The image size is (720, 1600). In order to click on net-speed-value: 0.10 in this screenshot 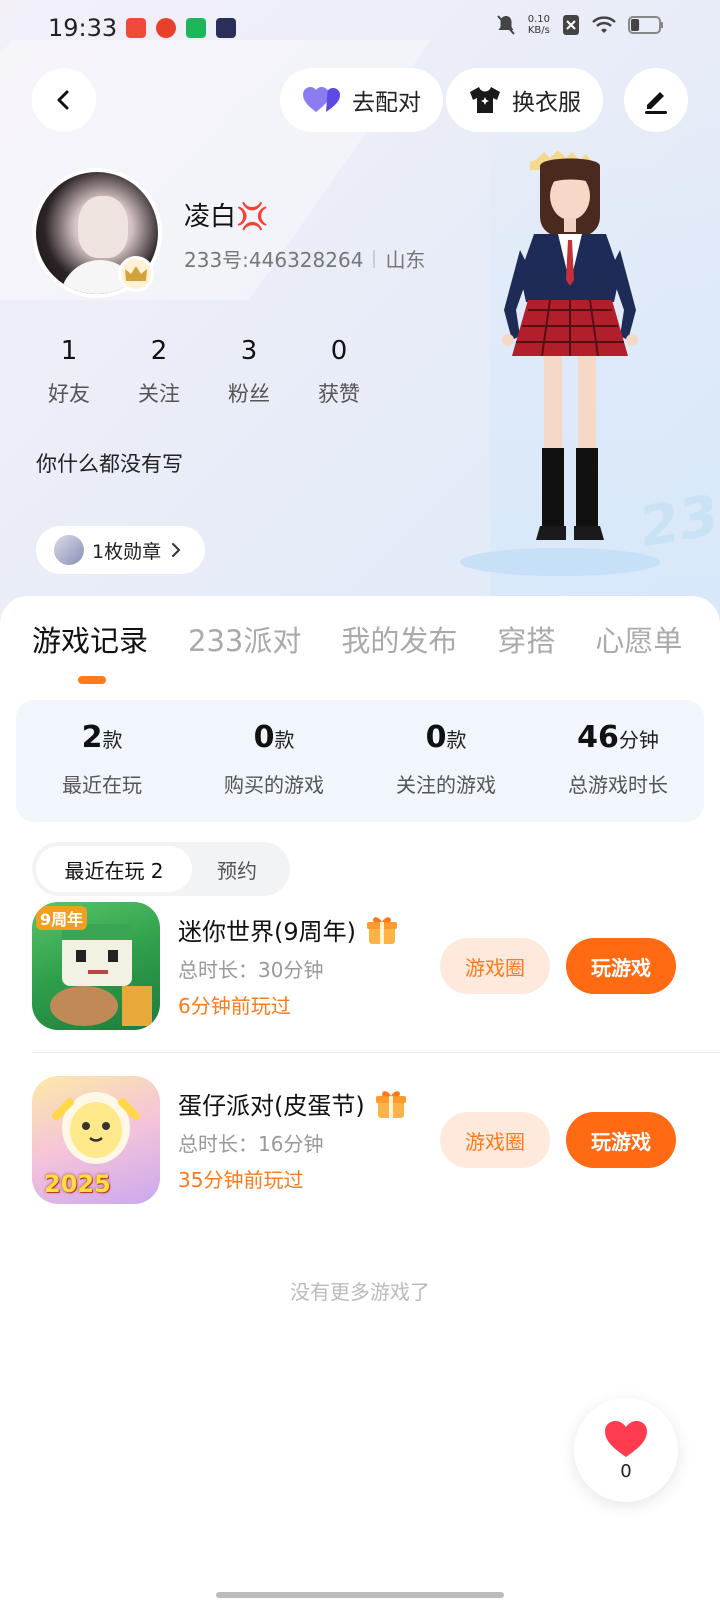, I will do `click(538, 19)`.